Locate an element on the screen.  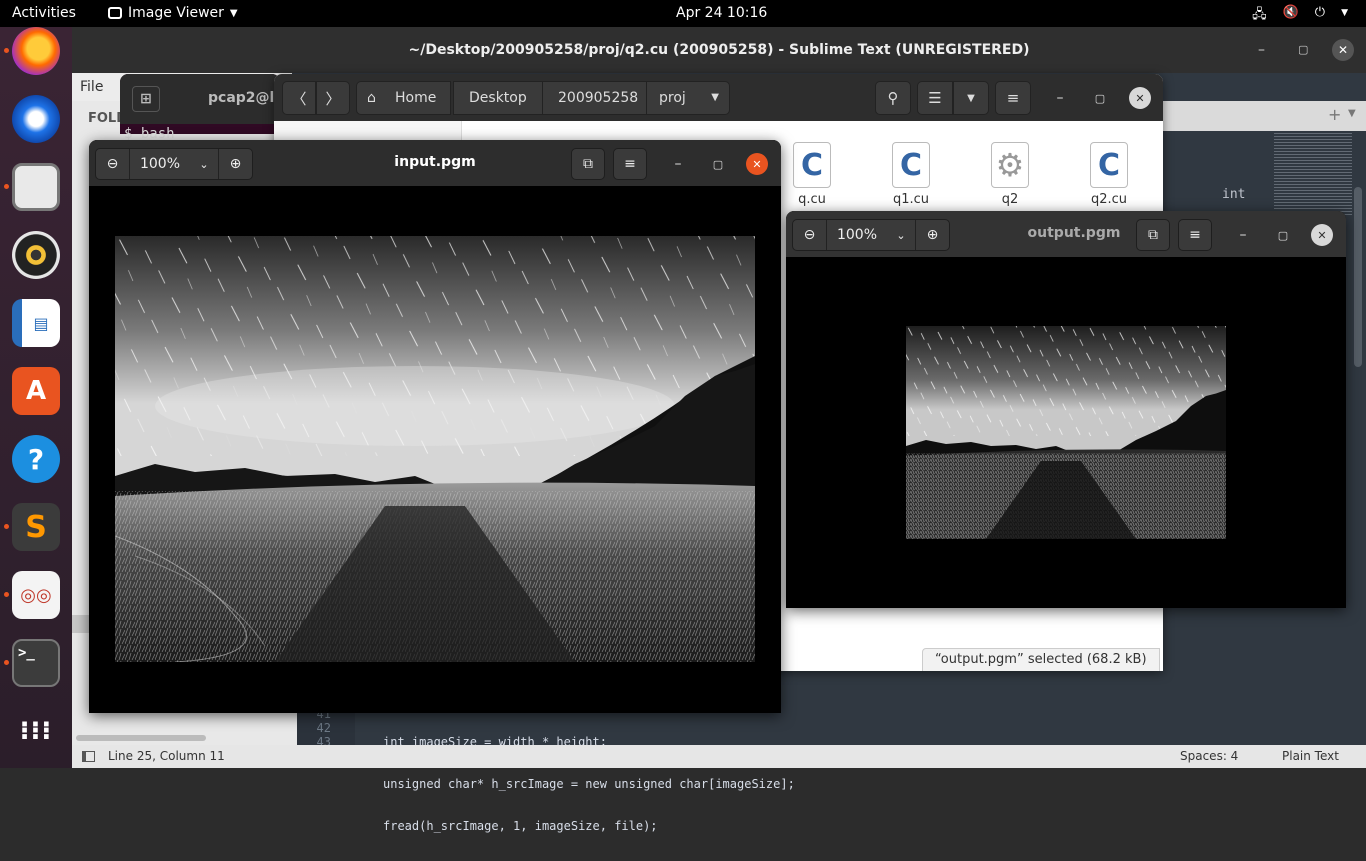
files-icon is located at coordinates (36, 187).